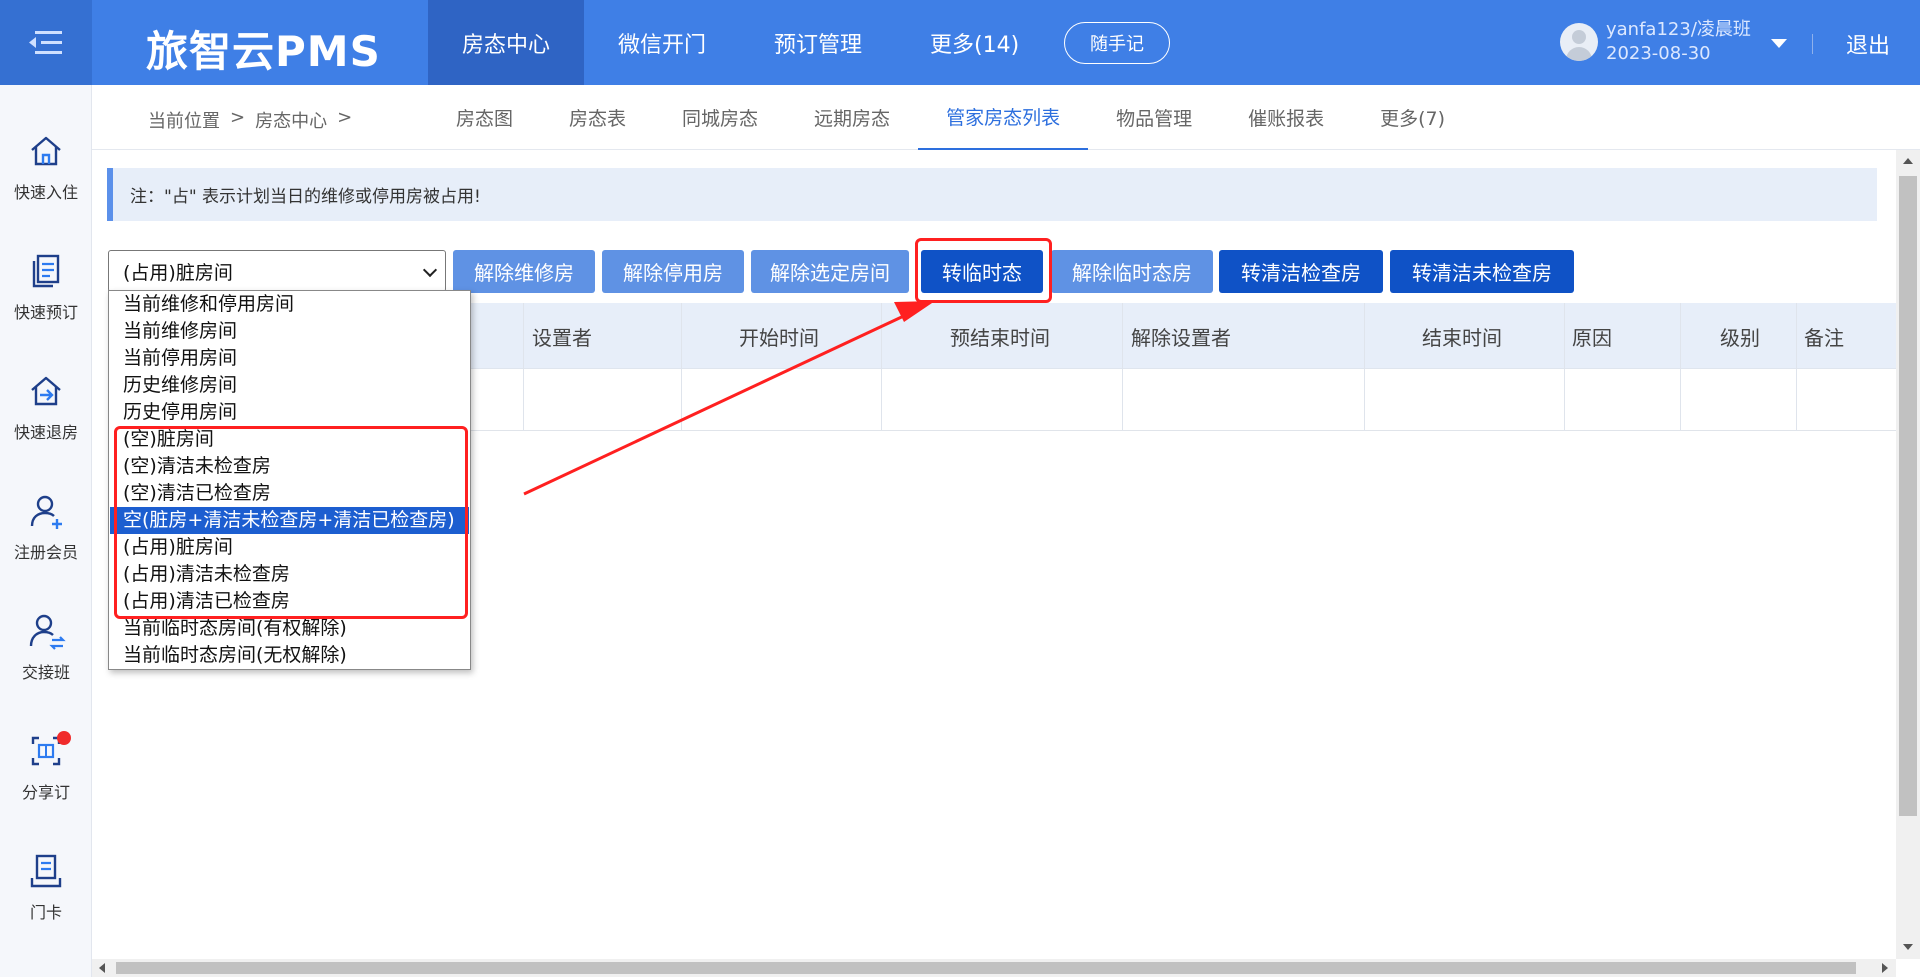  I want to click on filter-option: 历史维修房间, so click(289, 385).